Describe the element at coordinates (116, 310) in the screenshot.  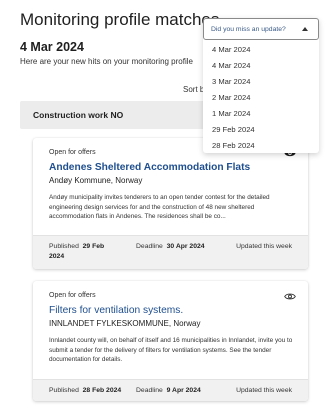
I see `tender-title-link: Filters for ventilation systems.` at that location.